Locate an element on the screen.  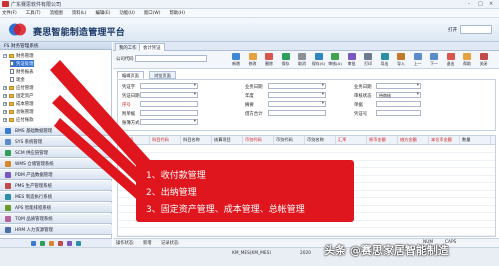
callout-item-2: 2、出纳管理 is located at coordinates (171, 193).